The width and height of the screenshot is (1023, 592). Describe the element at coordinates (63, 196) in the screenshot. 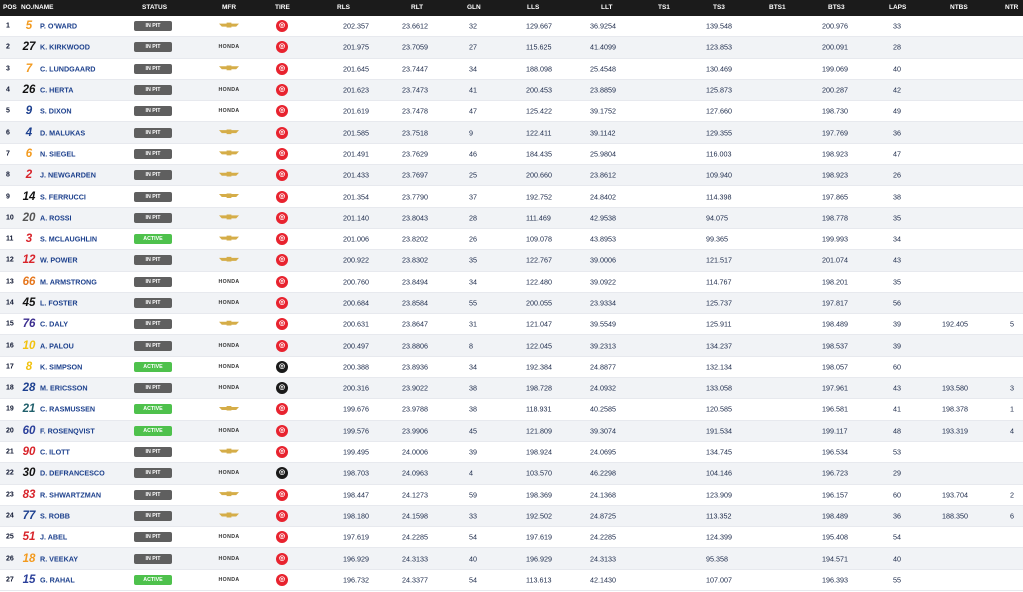

I see `driver-name-link: S. FERRUCCI` at that location.